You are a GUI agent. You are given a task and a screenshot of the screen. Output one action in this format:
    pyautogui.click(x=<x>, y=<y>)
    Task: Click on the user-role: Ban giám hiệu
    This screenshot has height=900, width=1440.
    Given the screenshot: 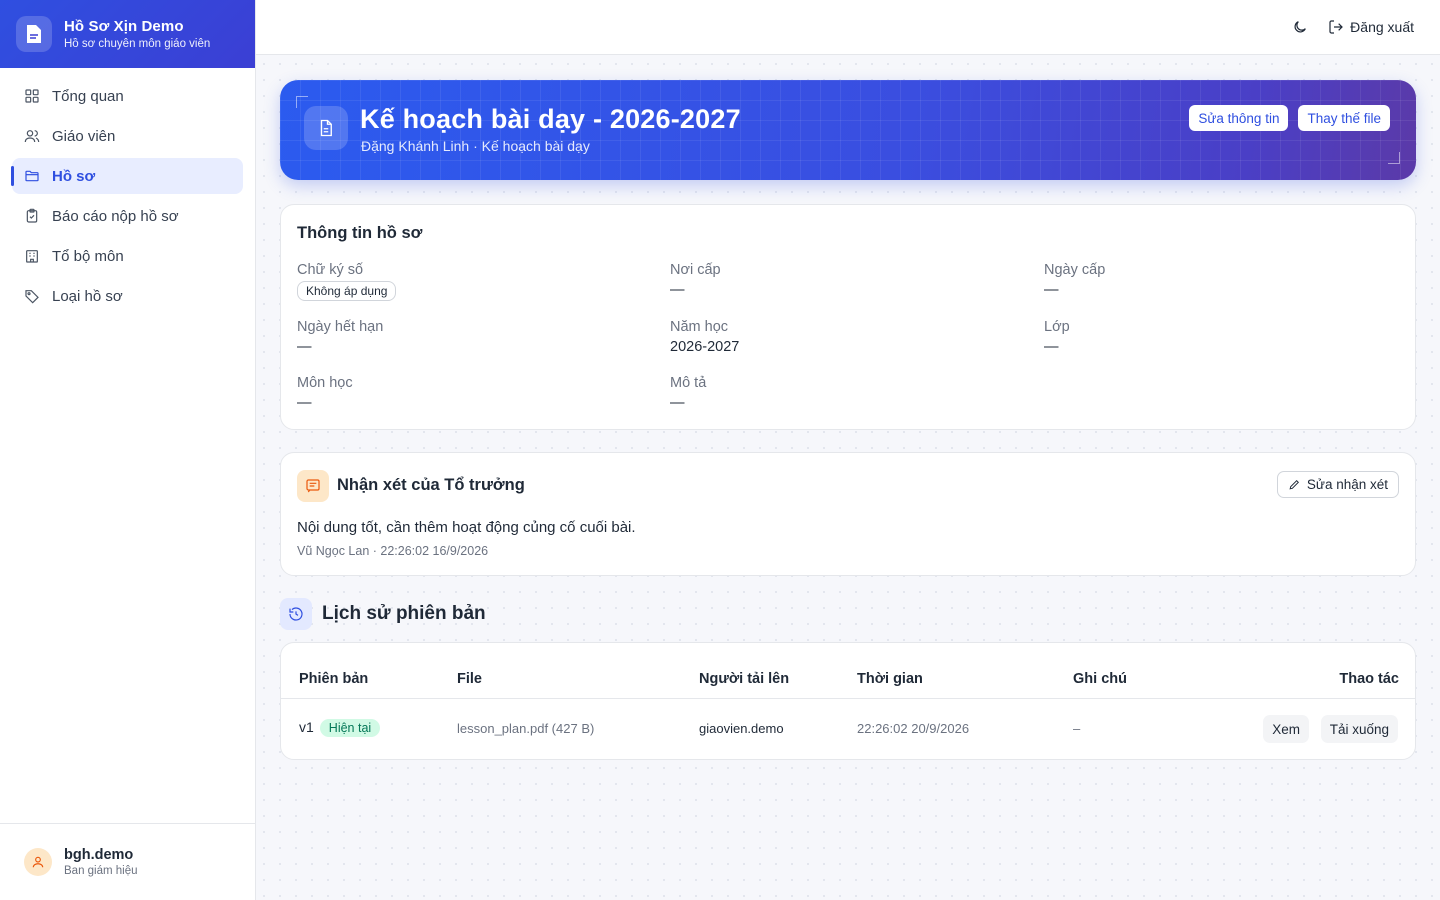 What is the action you would take?
    pyautogui.click(x=101, y=871)
    